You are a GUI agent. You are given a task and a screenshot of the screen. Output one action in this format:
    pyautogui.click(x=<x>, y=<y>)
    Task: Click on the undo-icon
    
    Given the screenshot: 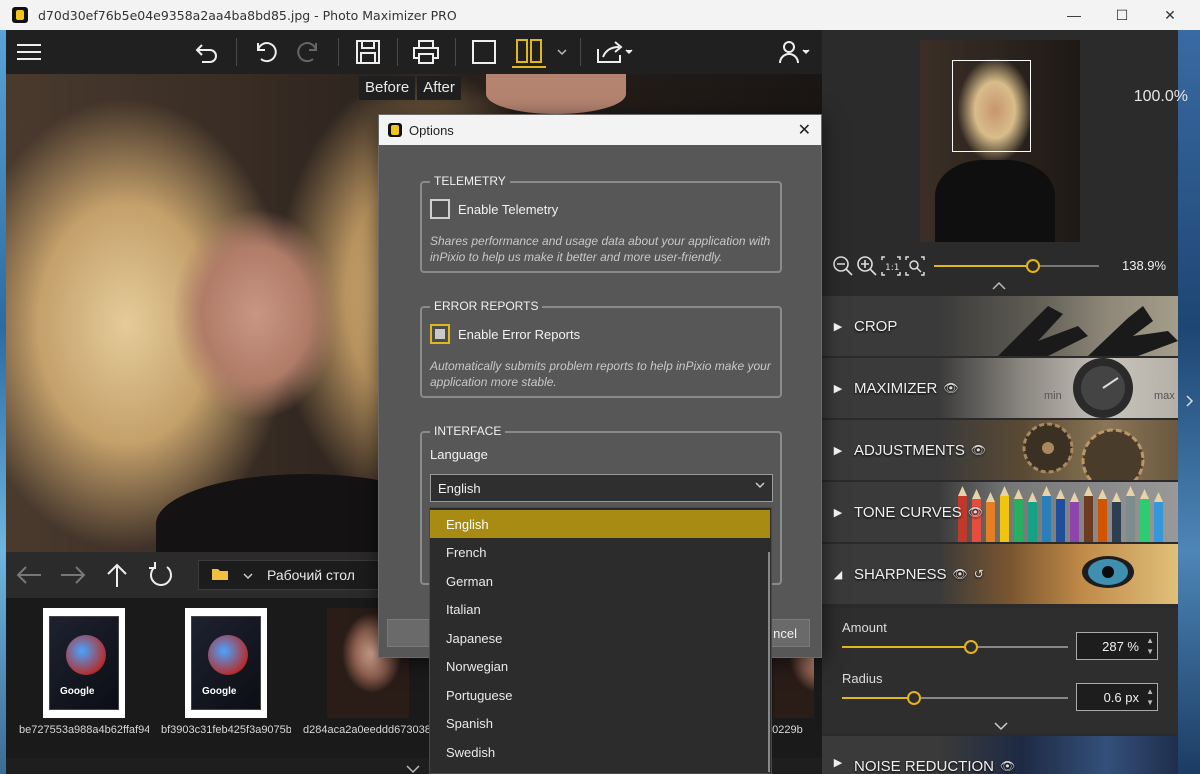 What is the action you would take?
    pyautogui.click(x=265, y=52)
    